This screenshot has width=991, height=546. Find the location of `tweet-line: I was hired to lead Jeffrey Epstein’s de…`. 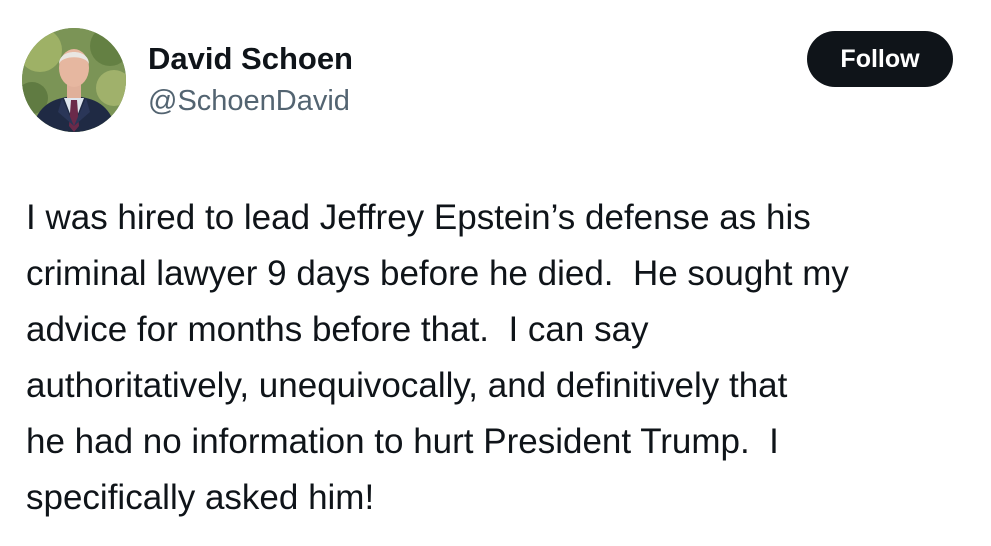

tweet-line: I was hired to lead Jeffrey Epstein’s de… is located at coordinates (418, 217).